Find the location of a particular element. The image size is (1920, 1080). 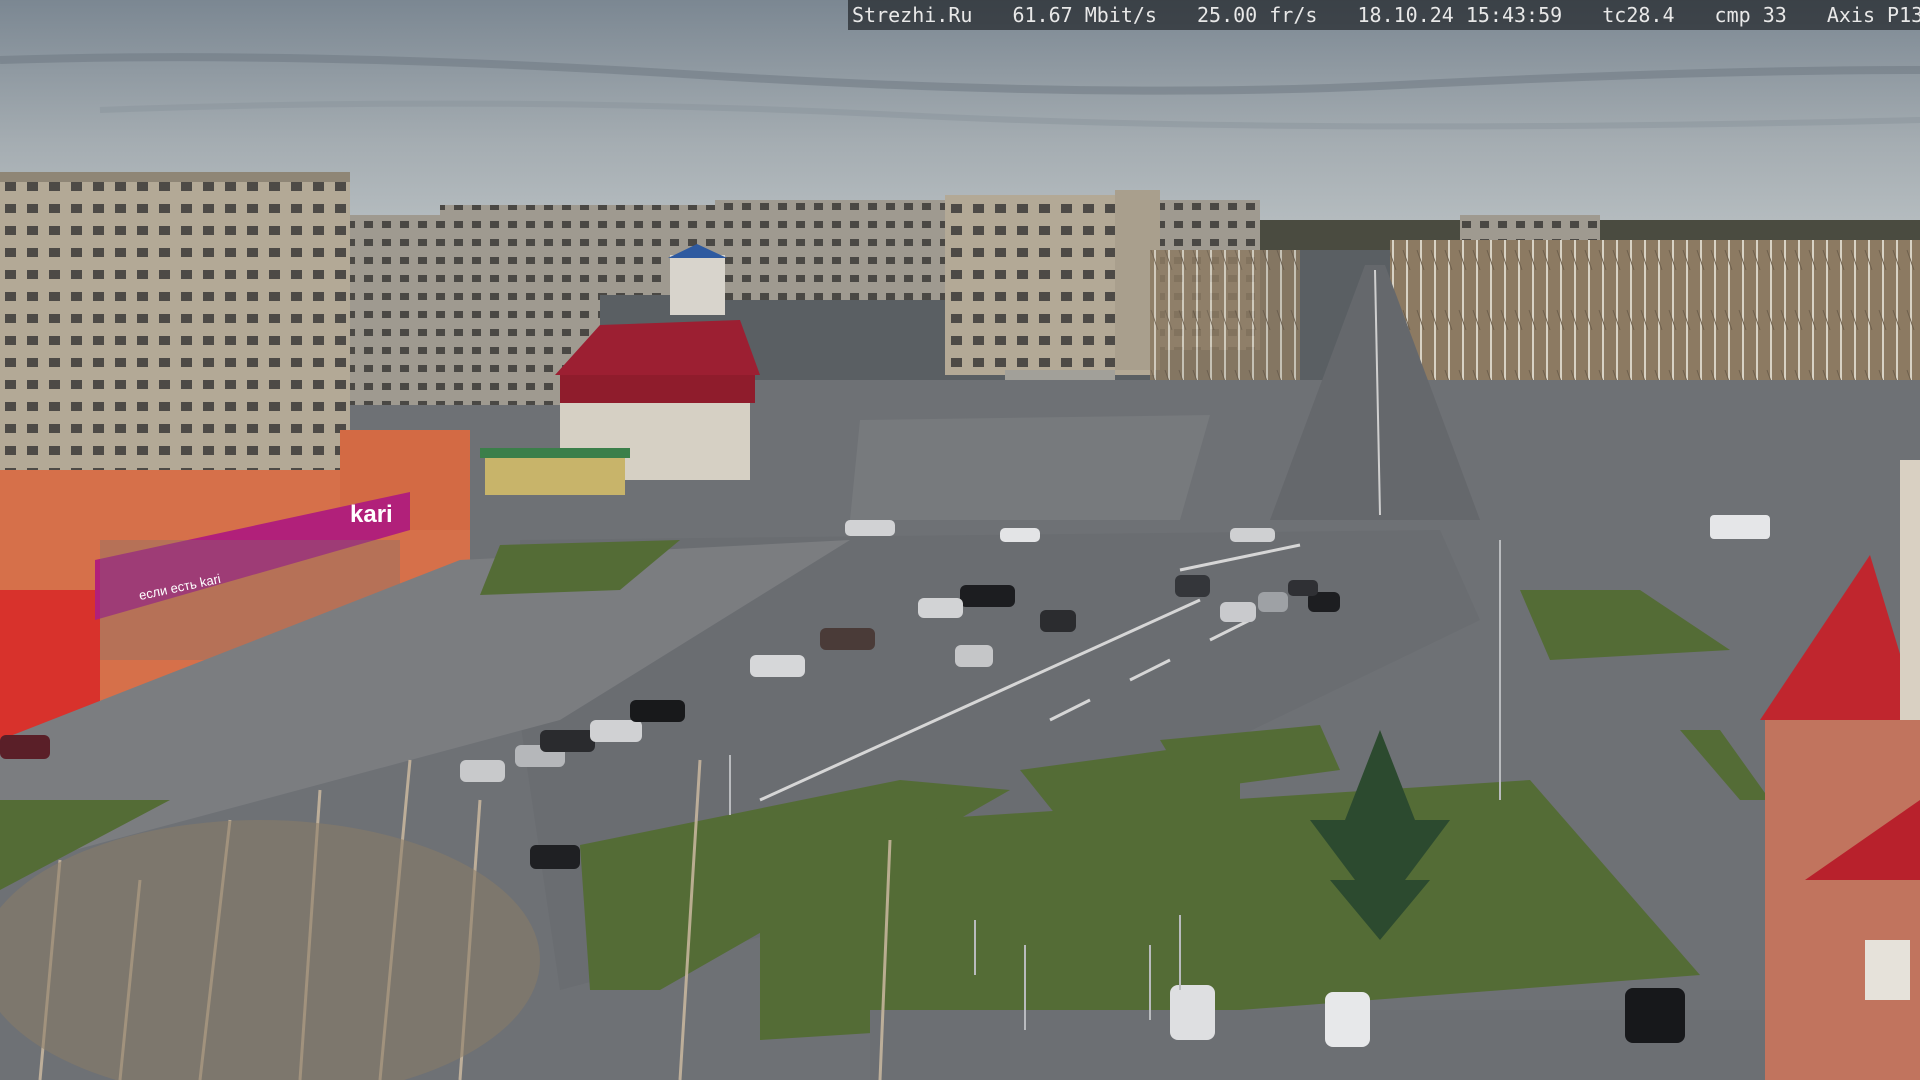

overlay-site: Strezhi.Ru is located at coordinates (912, 15).